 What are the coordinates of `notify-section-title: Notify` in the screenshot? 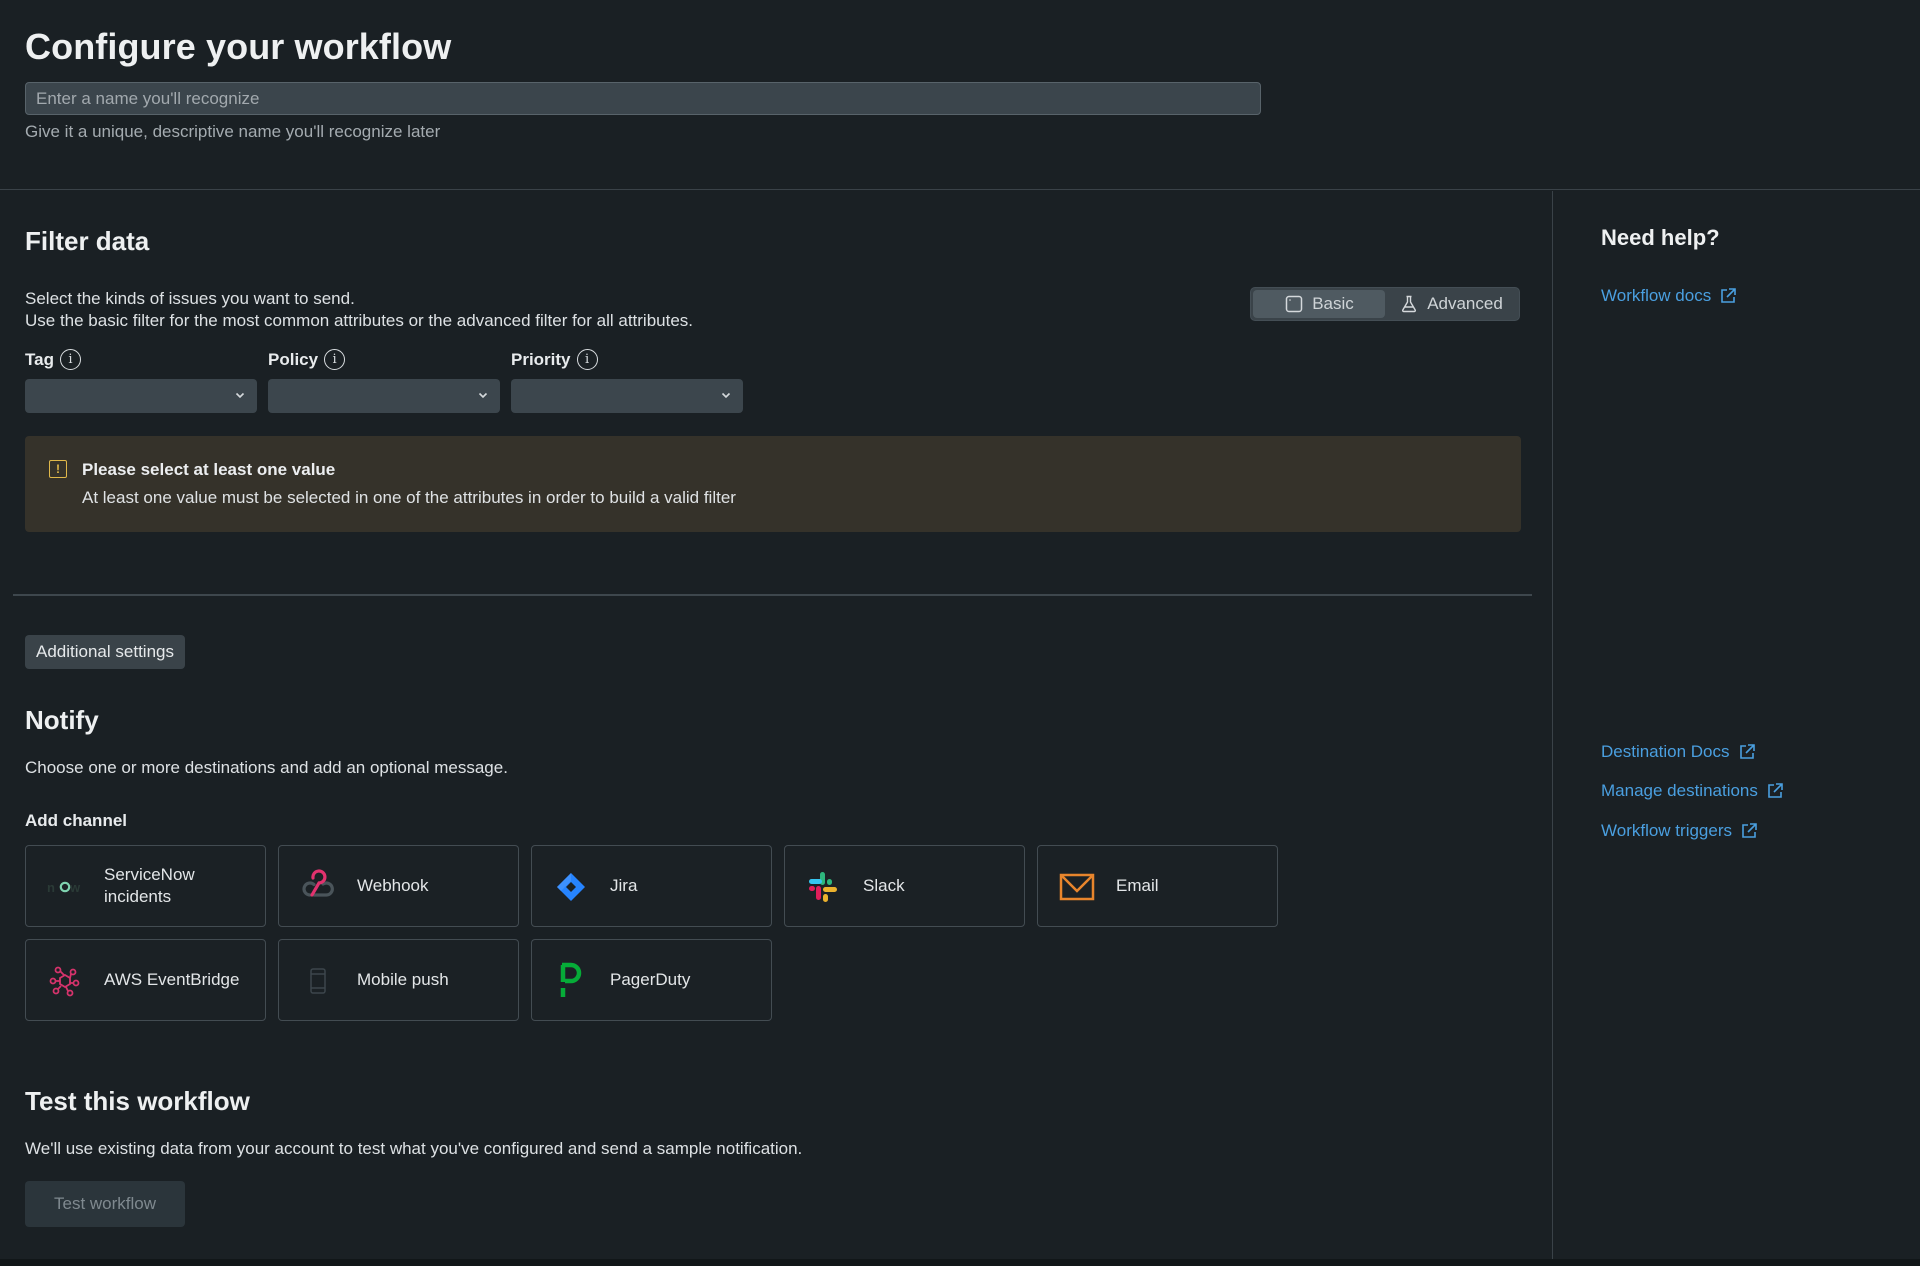 It's located at (62, 720).